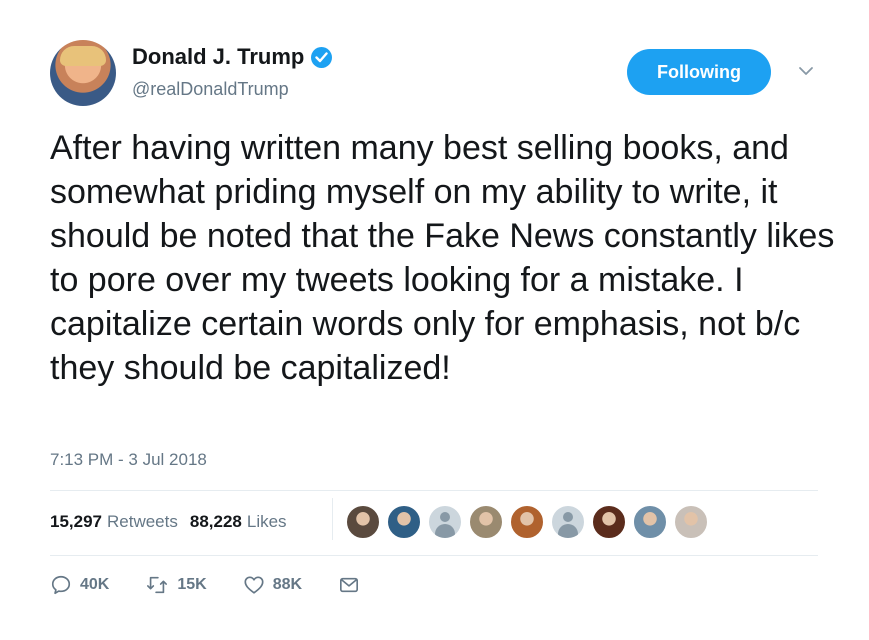 The height and width of the screenshot is (640, 869). Describe the element at coordinates (61, 585) in the screenshot. I see `reply-icon` at that location.